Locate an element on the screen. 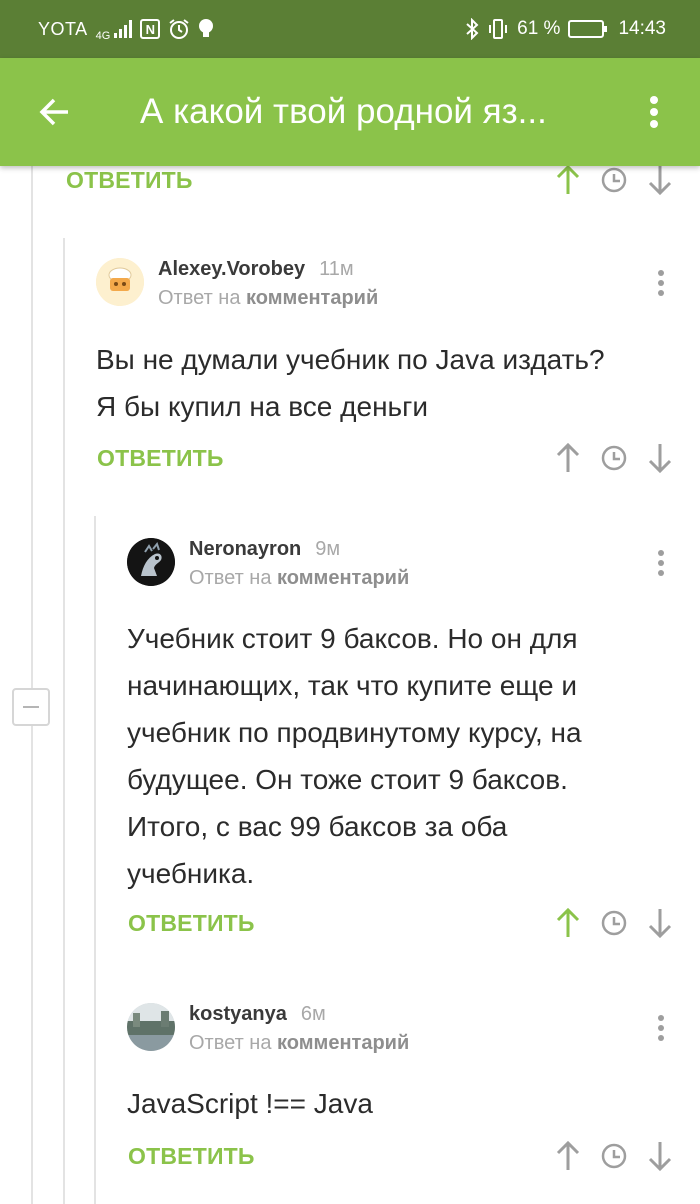 This screenshot has width=700, height=1204. comment-text: JavaScript !== Java is located at coordinates (250, 1103).